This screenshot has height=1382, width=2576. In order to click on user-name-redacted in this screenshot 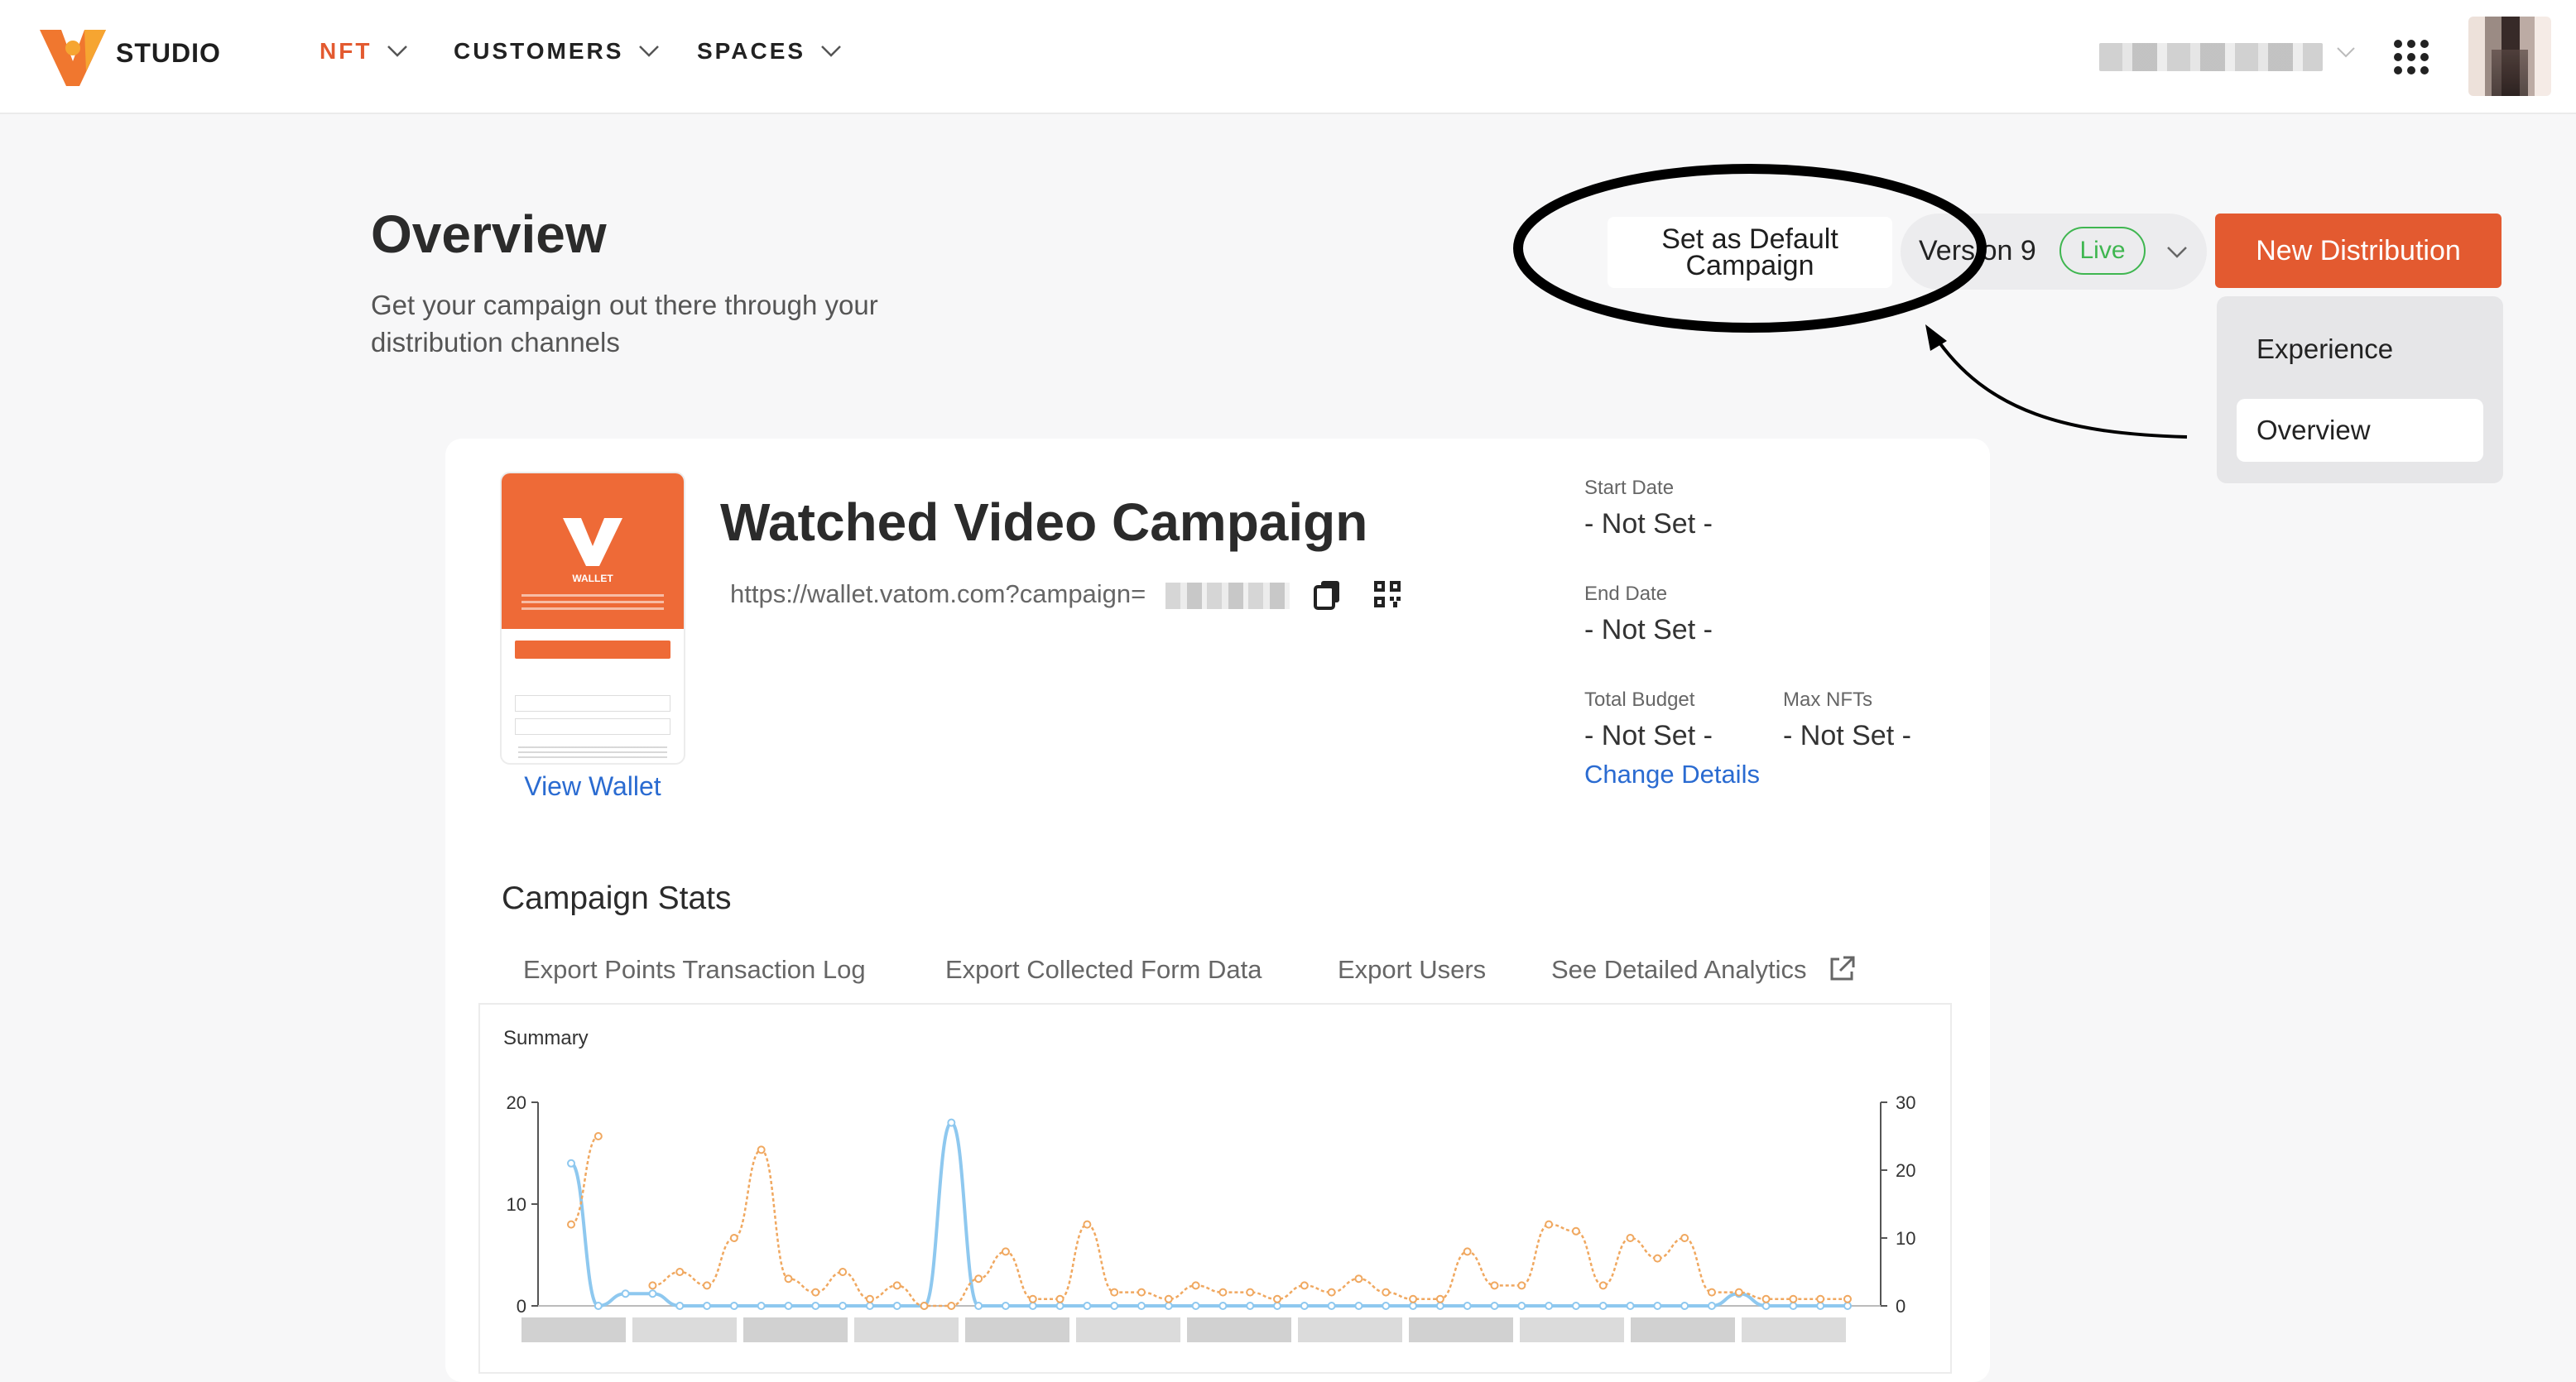, I will do `click(2211, 57)`.